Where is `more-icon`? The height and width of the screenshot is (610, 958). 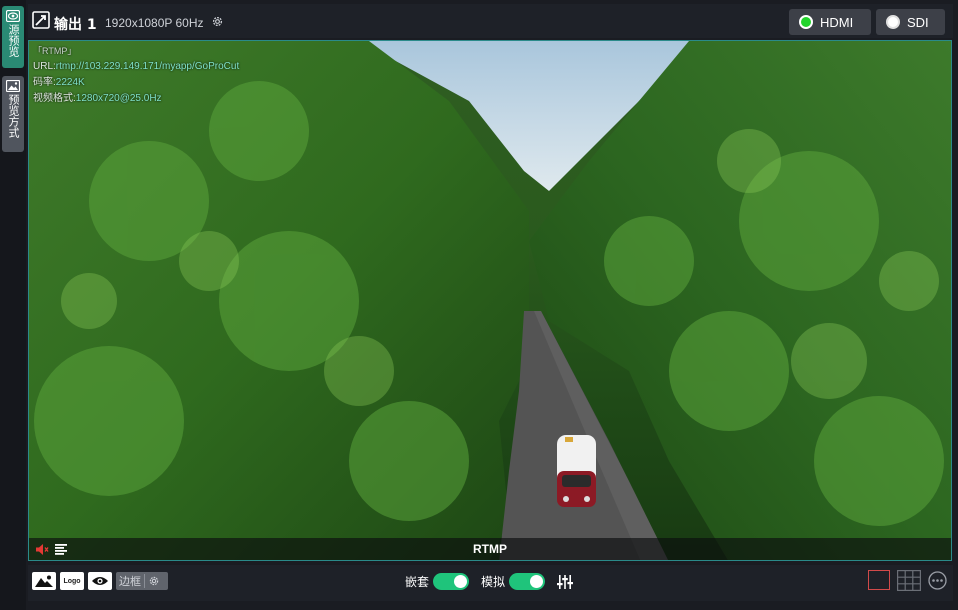
more-icon is located at coordinates (937, 580).